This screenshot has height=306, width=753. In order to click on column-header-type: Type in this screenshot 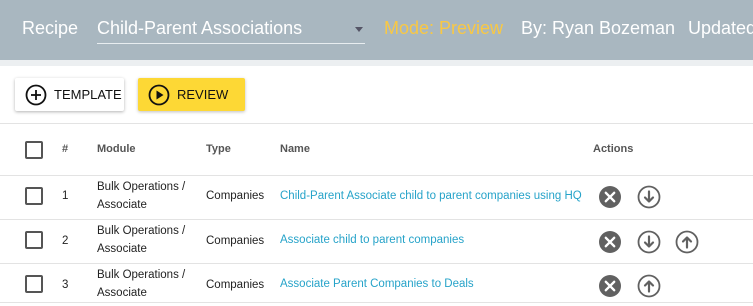, I will do `click(218, 149)`.